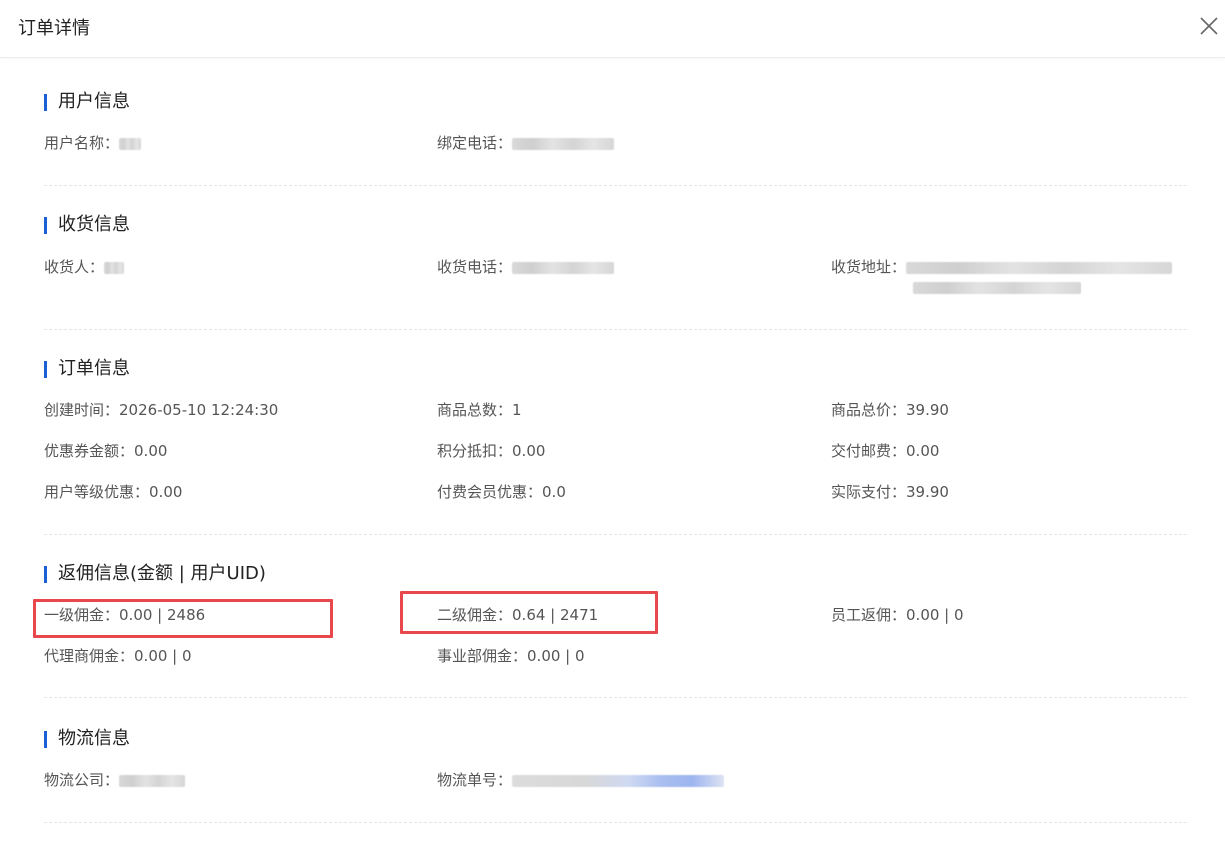 The height and width of the screenshot is (846, 1225). I want to click on receiver-phone-label: 收货电话：, so click(475, 267).